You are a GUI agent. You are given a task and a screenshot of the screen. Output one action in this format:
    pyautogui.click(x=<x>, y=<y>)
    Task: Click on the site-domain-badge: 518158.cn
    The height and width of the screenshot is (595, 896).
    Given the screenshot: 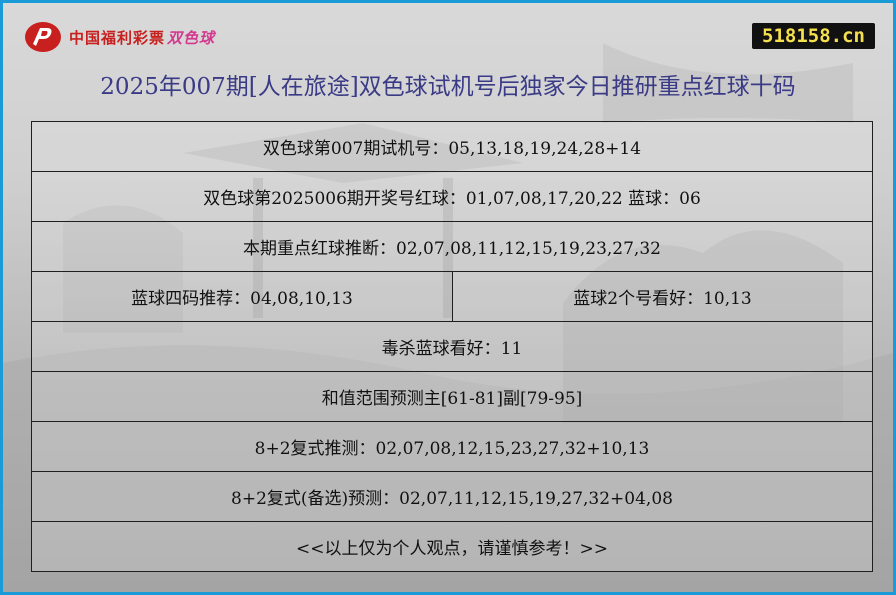 What is the action you would take?
    pyautogui.click(x=813, y=36)
    